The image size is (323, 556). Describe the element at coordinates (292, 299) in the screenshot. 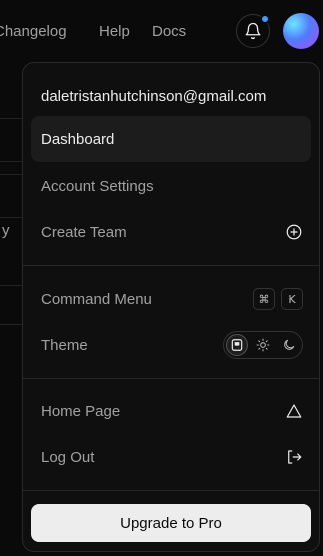

I see `shortcut-key-k: K` at that location.